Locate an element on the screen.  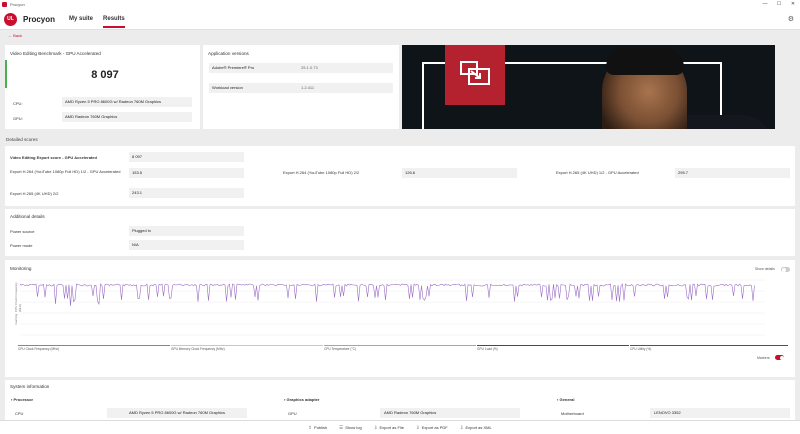
sys-cpu-label: CPU is located at coordinates (19, 413).